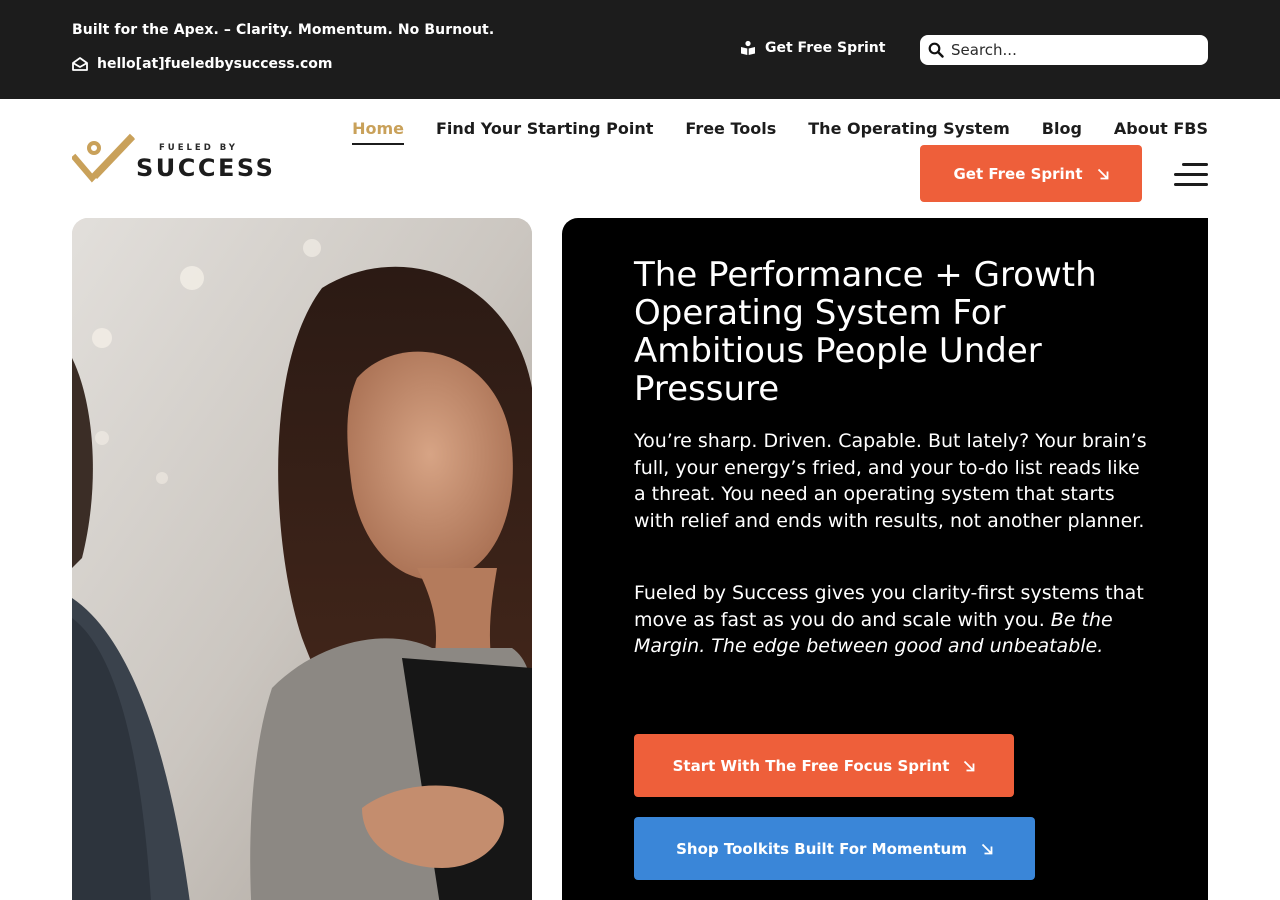 Image resolution: width=1280 pixels, height=900 pixels. I want to click on free-focus-sprint-label: Start With The Free Focus Sprint, so click(811, 765).